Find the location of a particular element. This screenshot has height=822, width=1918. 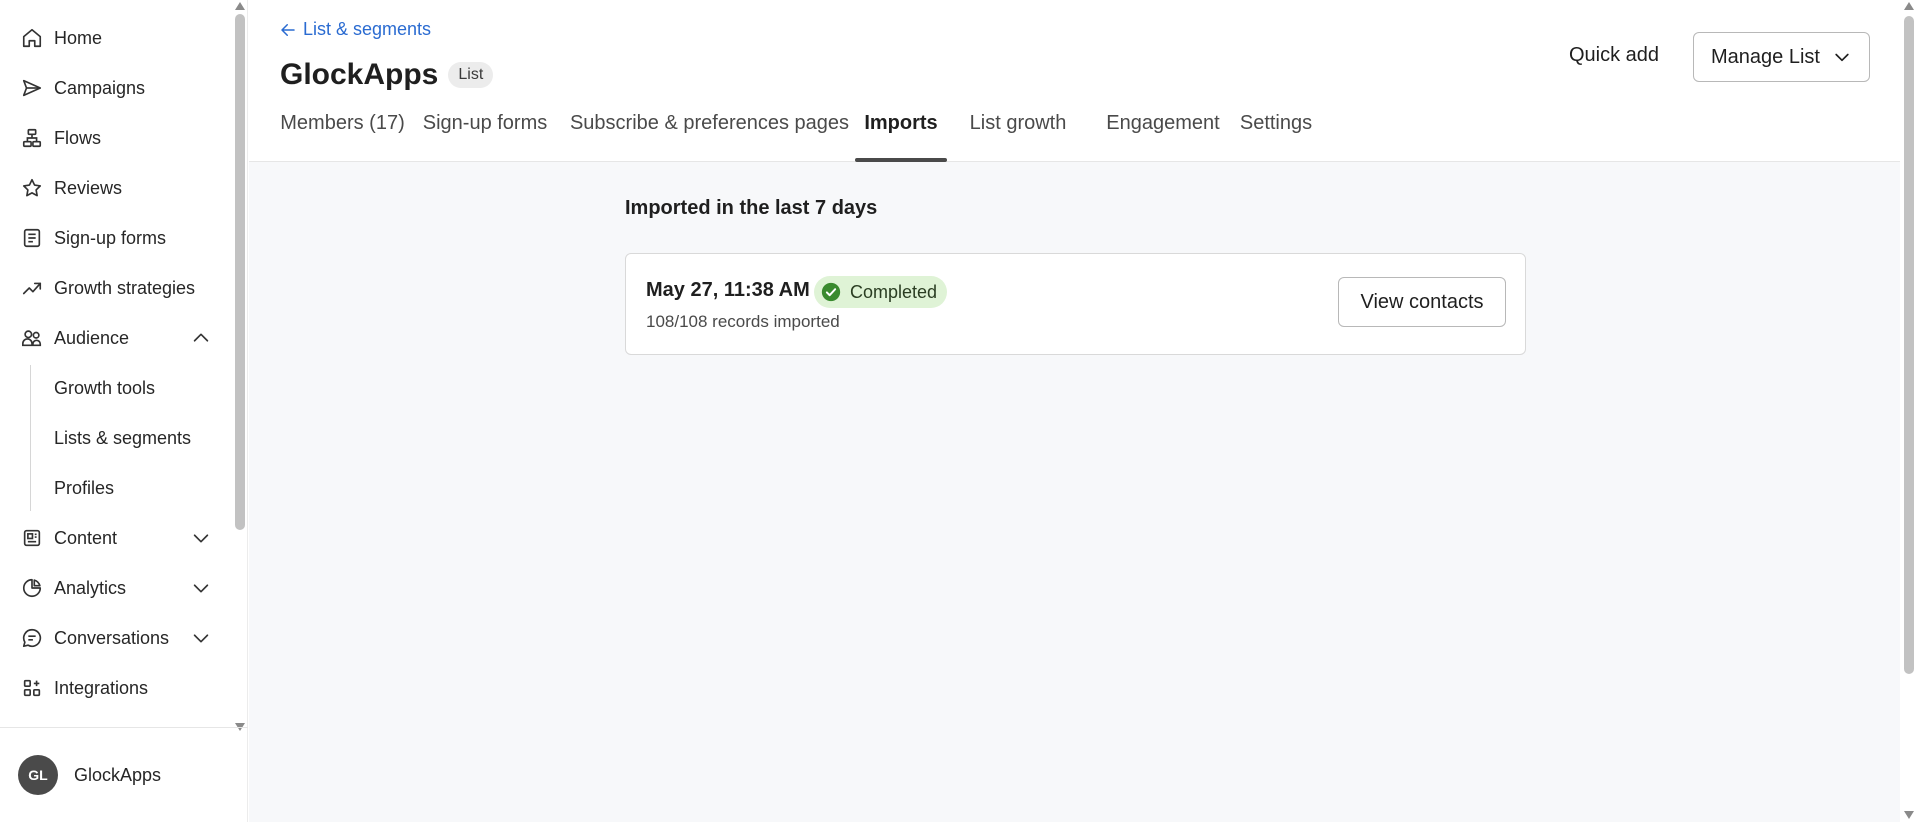

sidebar-item-analytics: Analytics is located at coordinates (115, 588).